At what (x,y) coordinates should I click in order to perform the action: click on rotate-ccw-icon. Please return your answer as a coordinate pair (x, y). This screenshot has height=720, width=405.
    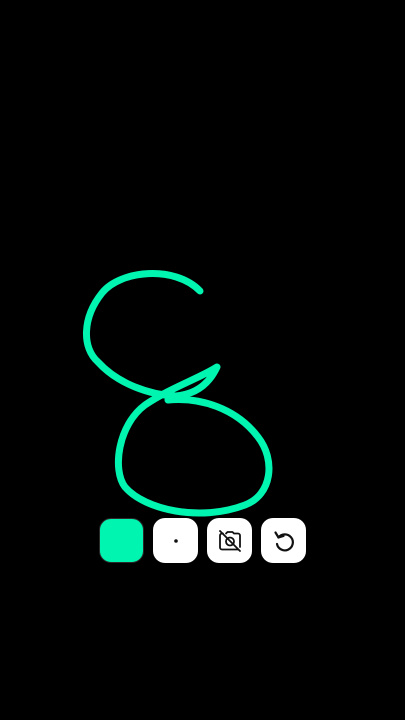
    Looking at the image, I should click on (283, 540).